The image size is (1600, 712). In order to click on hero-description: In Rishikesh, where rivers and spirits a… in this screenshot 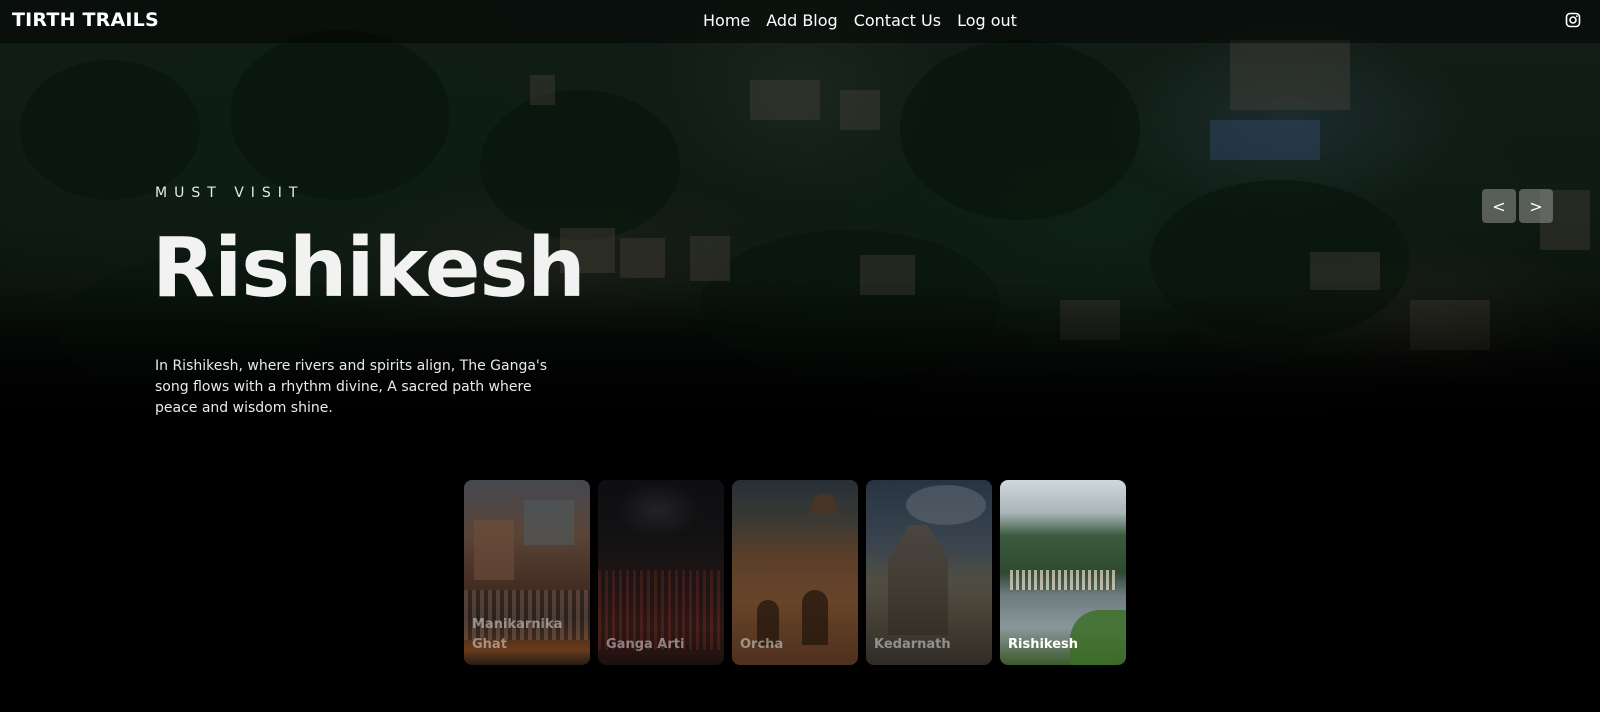, I will do `click(351, 387)`.